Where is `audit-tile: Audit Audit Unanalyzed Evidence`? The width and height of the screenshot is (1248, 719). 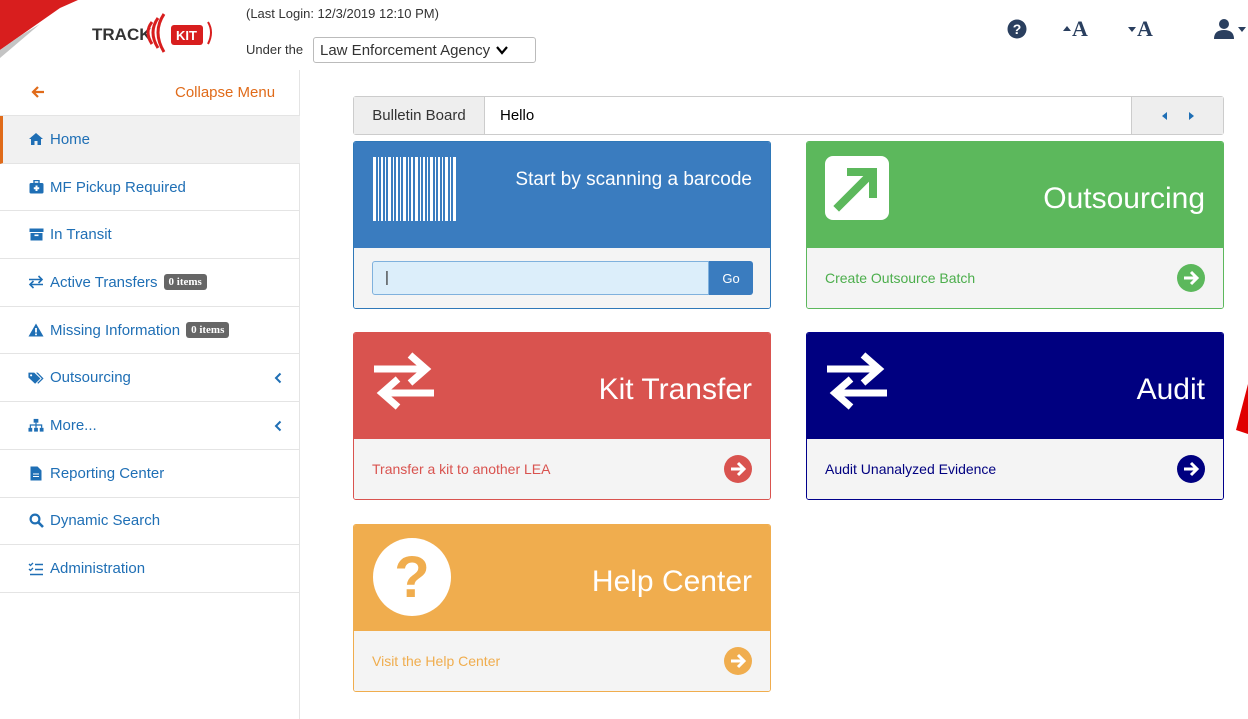 audit-tile: Audit Audit Unanalyzed Evidence is located at coordinates (1015, 416).